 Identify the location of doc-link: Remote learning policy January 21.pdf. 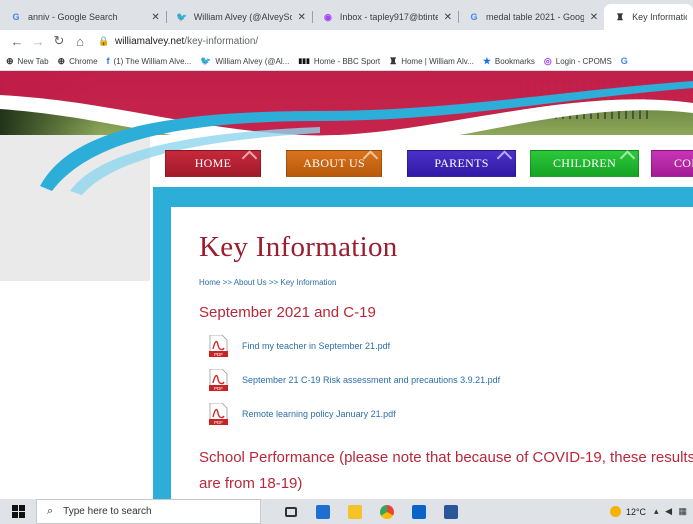
(319, 414).